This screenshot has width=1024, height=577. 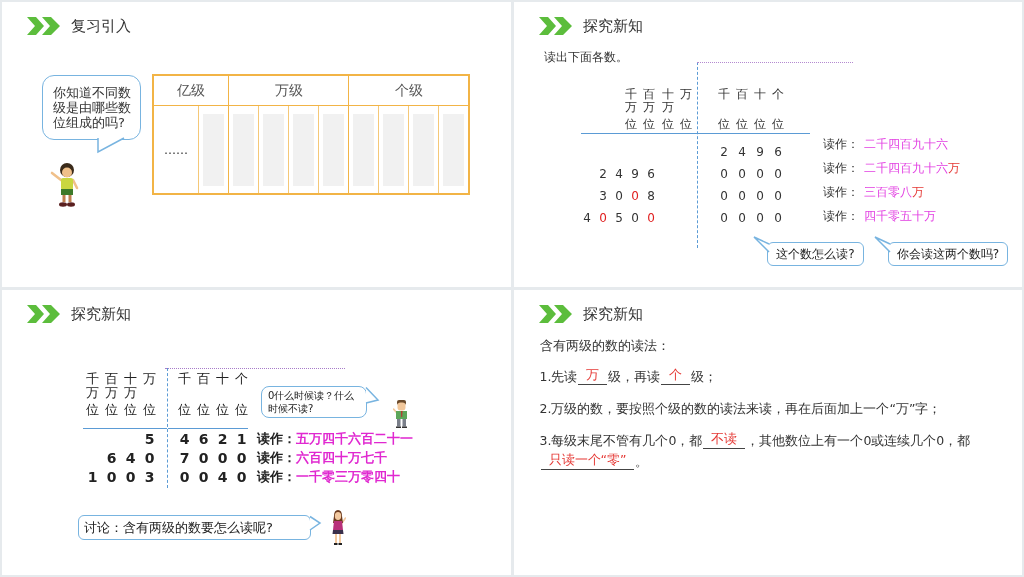 I want to click on reading-value: 五万四千六百二十一, so click(x=354, y=438).